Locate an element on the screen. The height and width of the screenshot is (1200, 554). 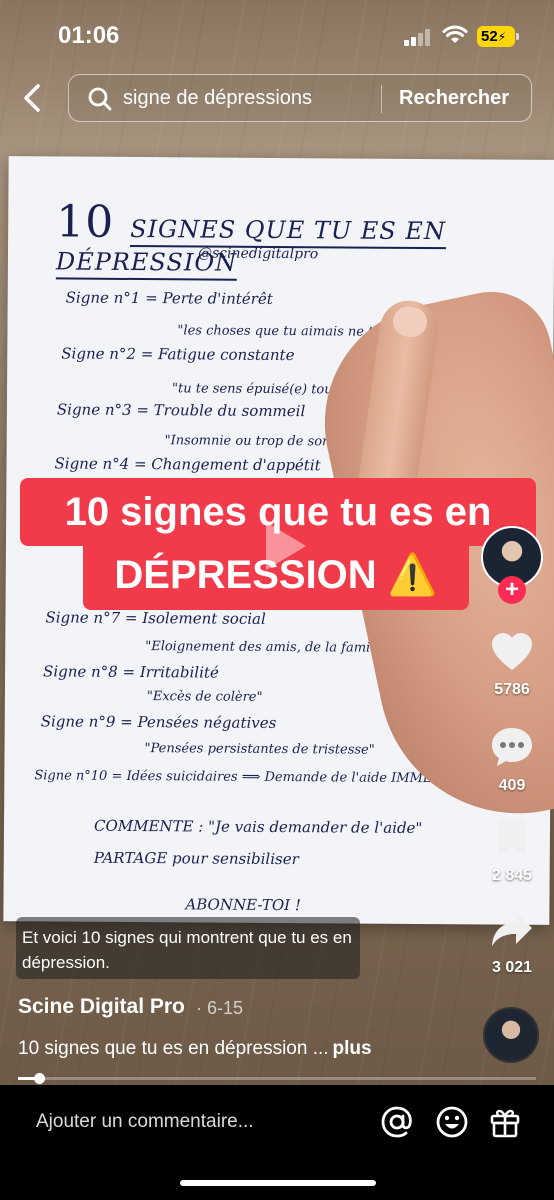
search-icon is located at coordinates (100, 99).